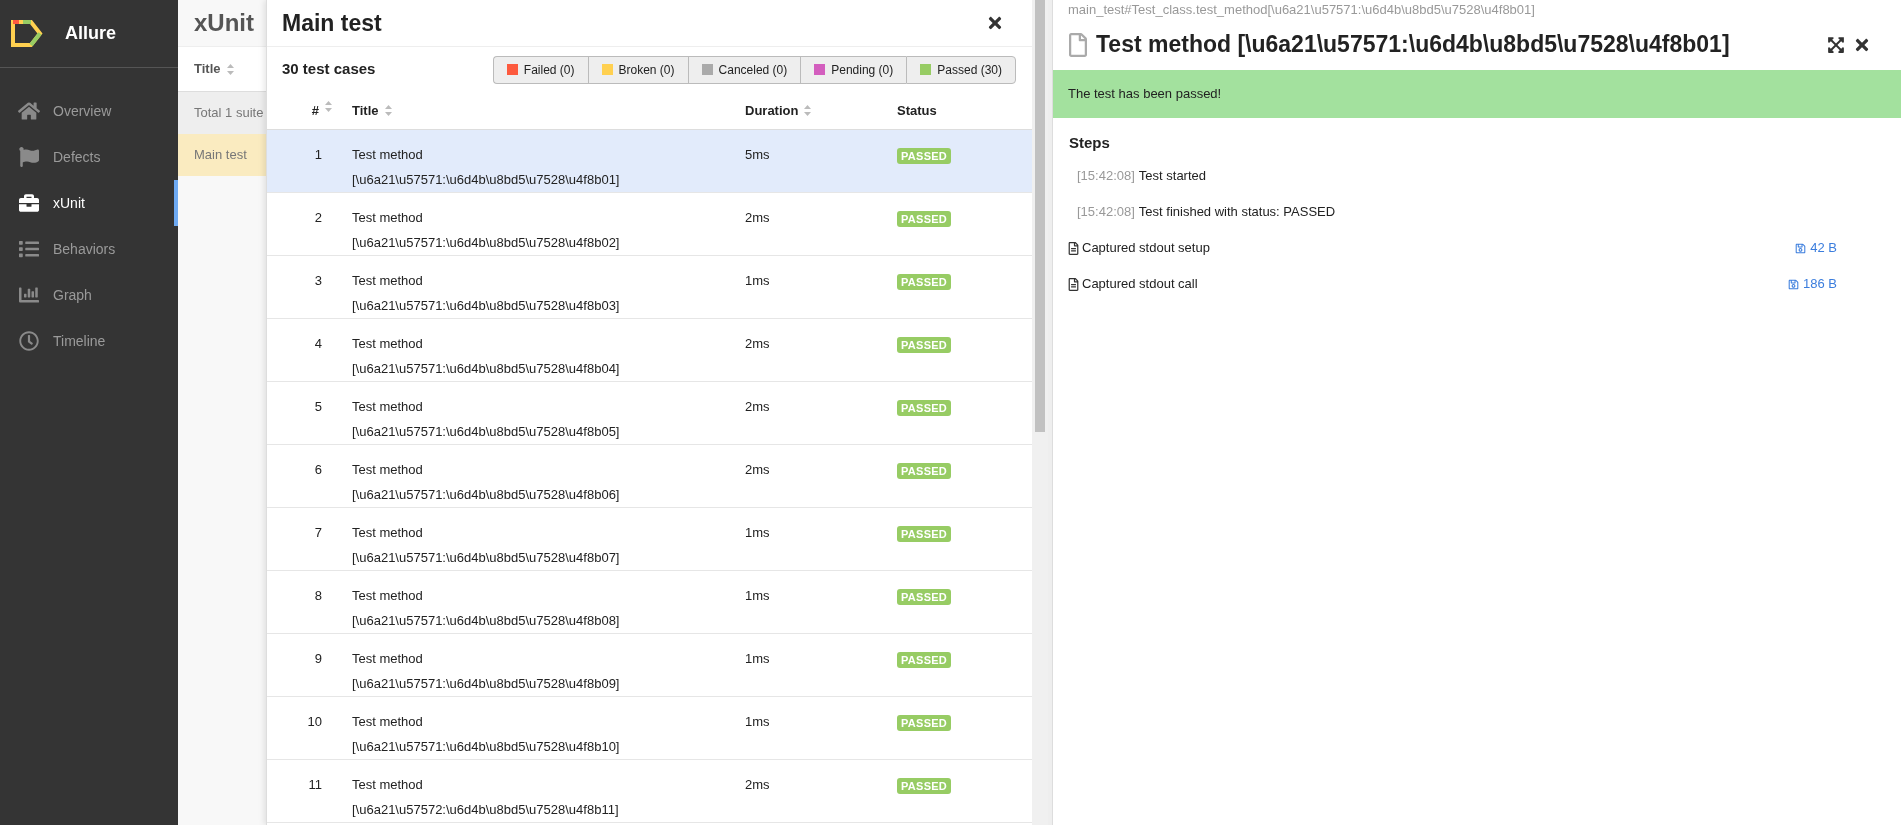 This screenshot has width=1901, height=825. What do you see at coordinates (318, 596) in the screenshot?
I see `row-number: 8` at bounding box center [318, 596].